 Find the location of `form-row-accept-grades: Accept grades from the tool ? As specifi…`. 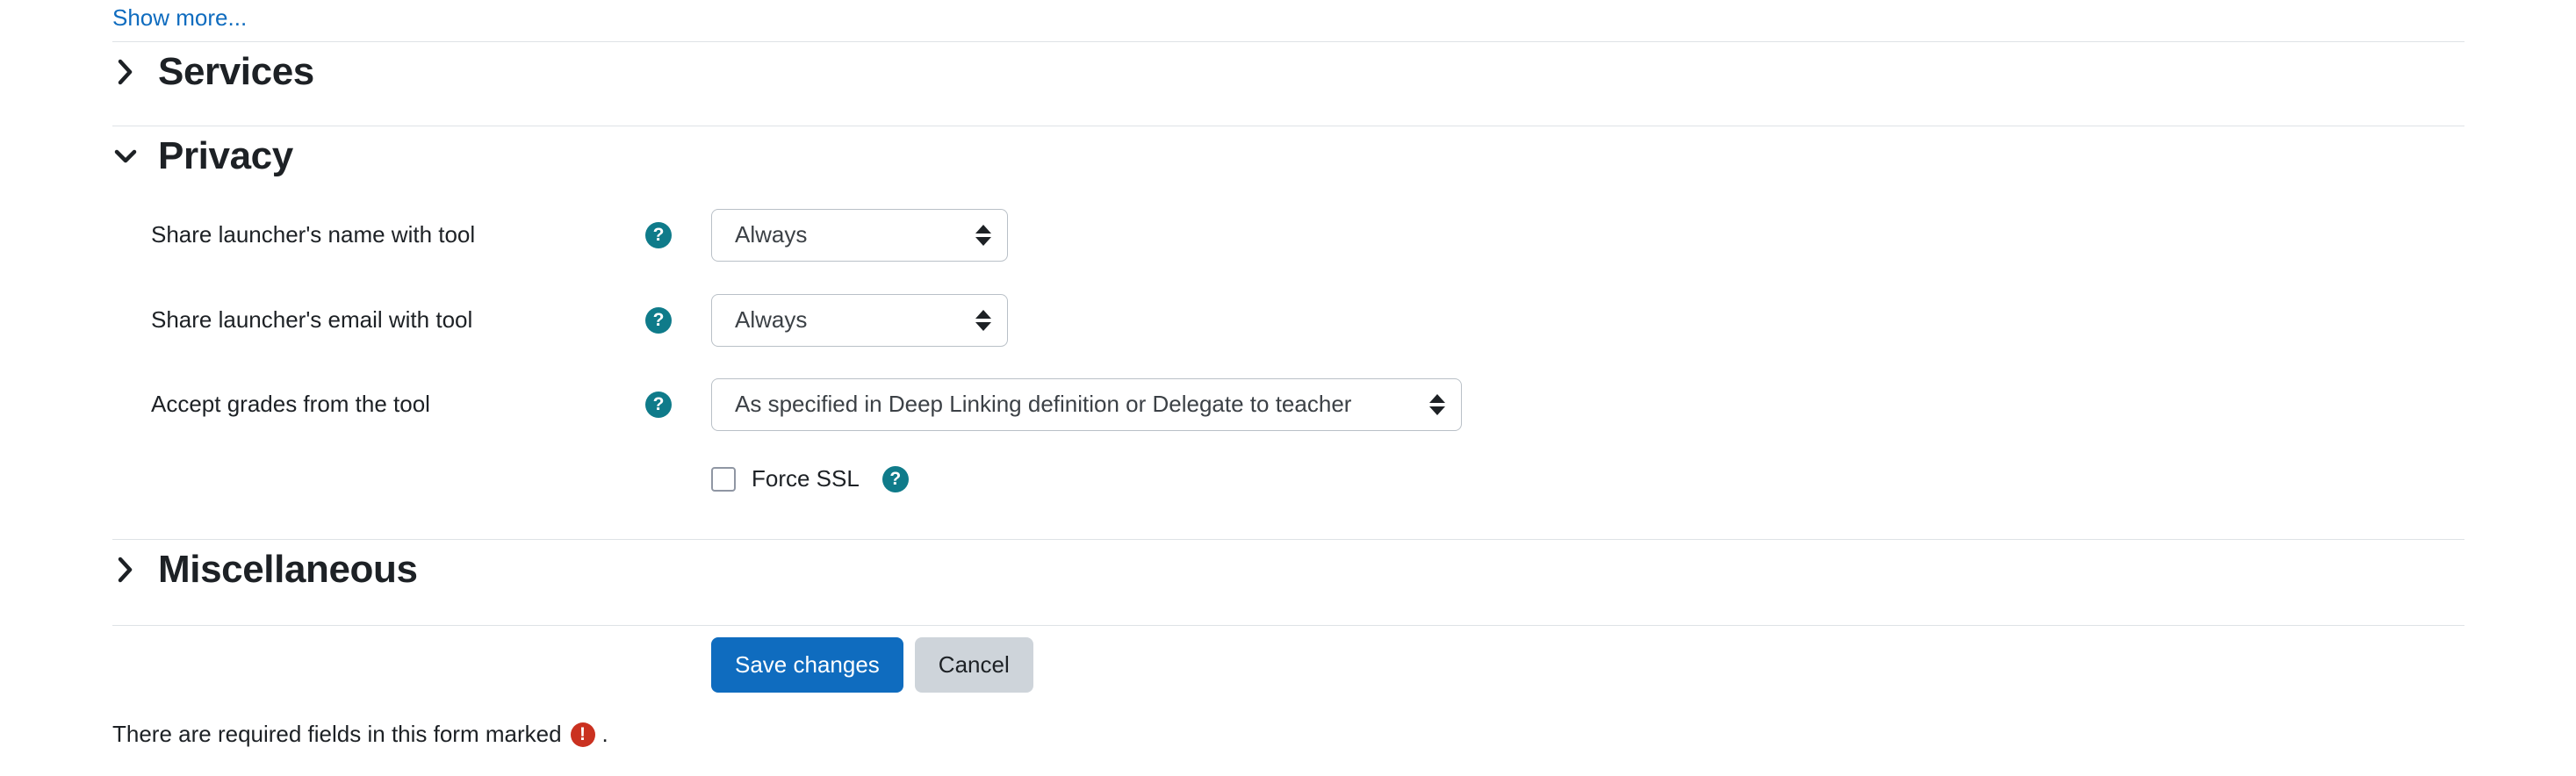

form-row-accept-grades: Accept grades from the tool ? As specifi… is located at coordinates (1288, 404).